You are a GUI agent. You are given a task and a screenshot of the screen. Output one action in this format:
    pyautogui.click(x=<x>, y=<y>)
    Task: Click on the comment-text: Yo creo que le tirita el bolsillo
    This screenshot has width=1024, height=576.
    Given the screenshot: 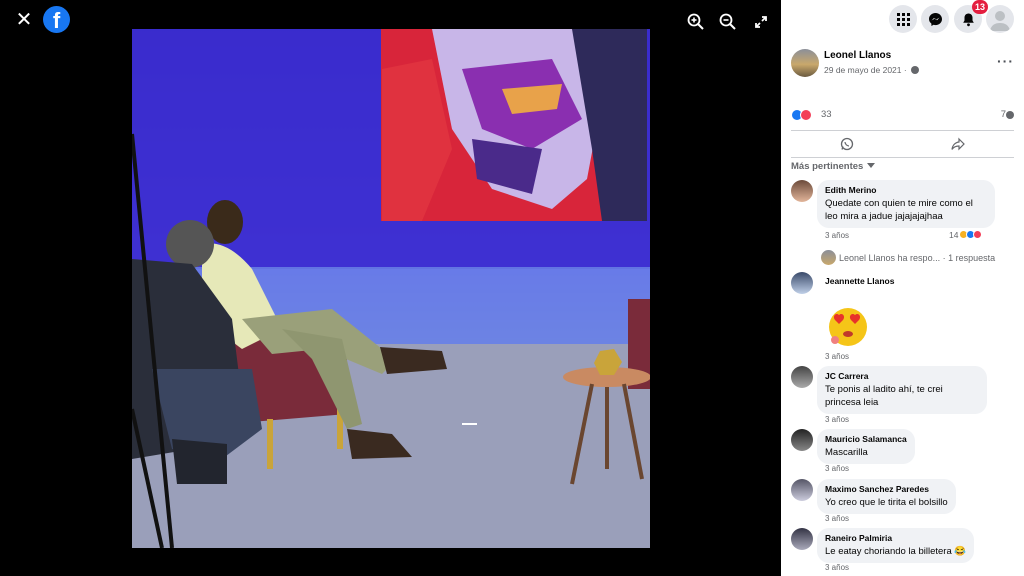 What is the action you would take?
    pyautogui.click(x=886, y=502)
    